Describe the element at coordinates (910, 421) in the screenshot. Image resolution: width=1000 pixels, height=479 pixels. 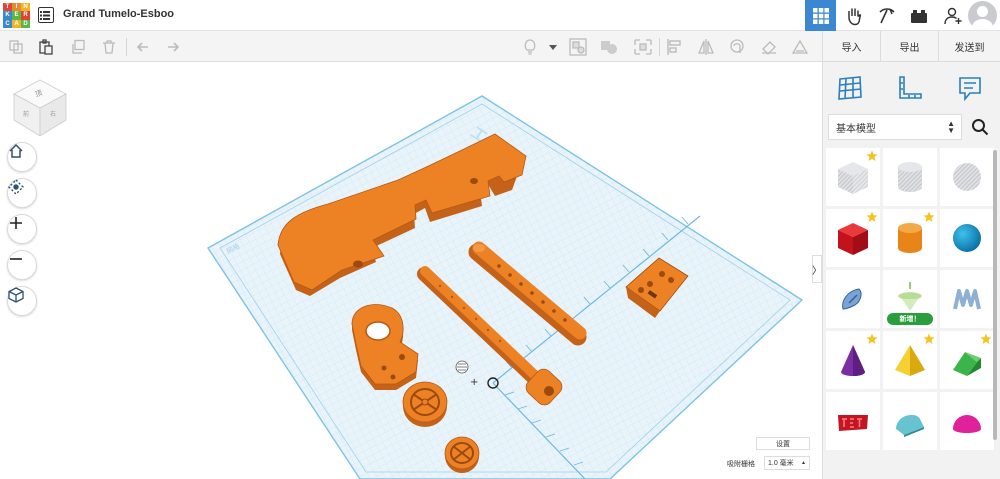
I see `shape-half-cylinder` at that location.